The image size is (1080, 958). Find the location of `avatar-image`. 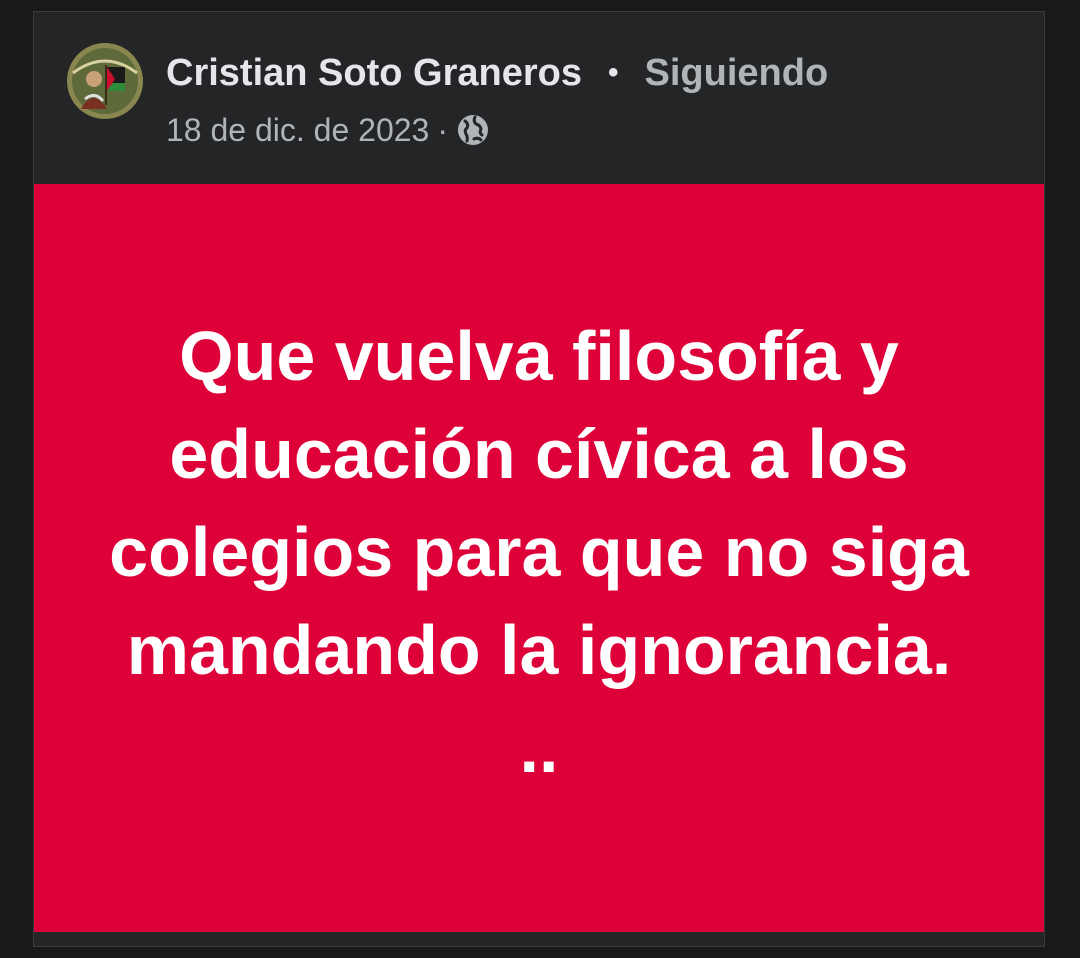

avatar-image is located at coordinates (105, 81).